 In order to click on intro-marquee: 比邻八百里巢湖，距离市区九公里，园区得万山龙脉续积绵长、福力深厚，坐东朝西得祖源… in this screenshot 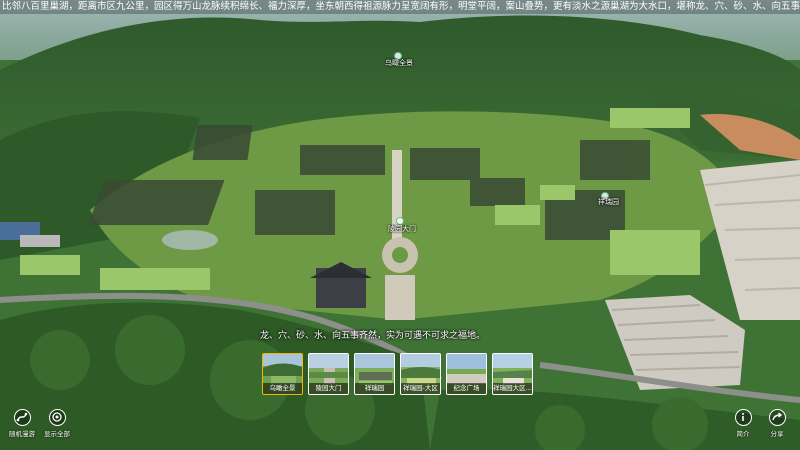, I will do `click(400, 7)`.